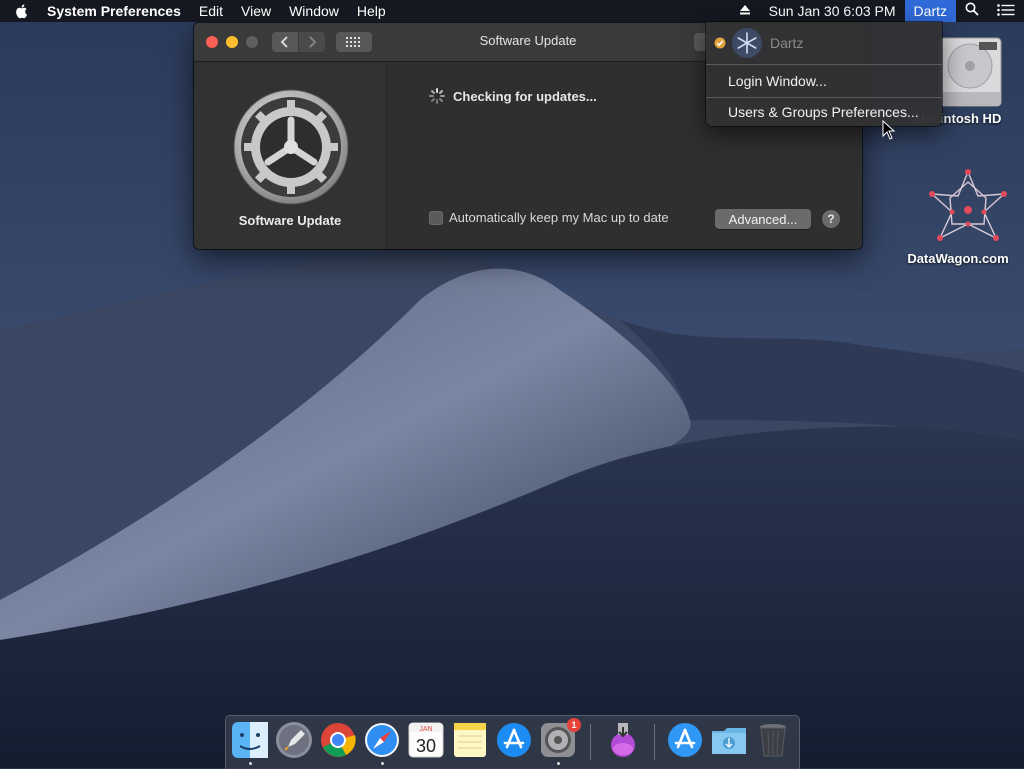  Describe the element at coordinates (720, 43) in the screenshot. I see `checkmark-icon` at that location.